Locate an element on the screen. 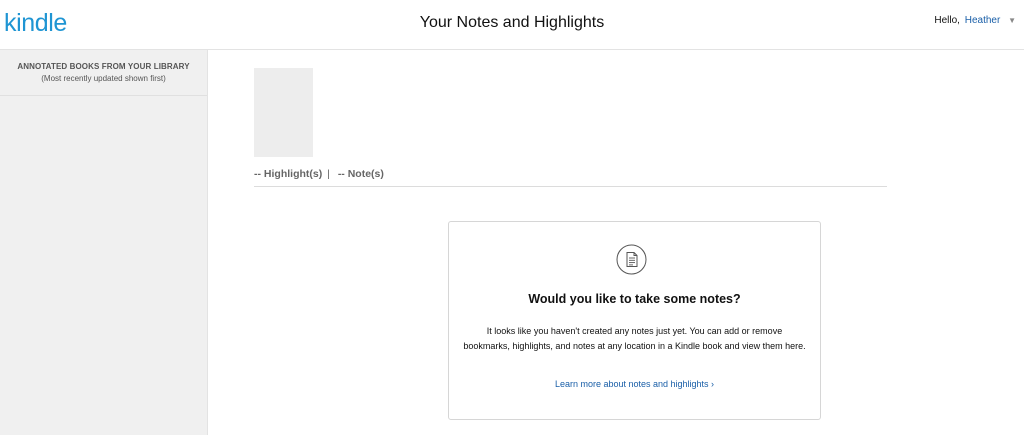 The width and height of the screenshot is (1024, 435). annotation-counts: -- Highlight(s) | -- Note(s) is located at coordinates (319, 174).